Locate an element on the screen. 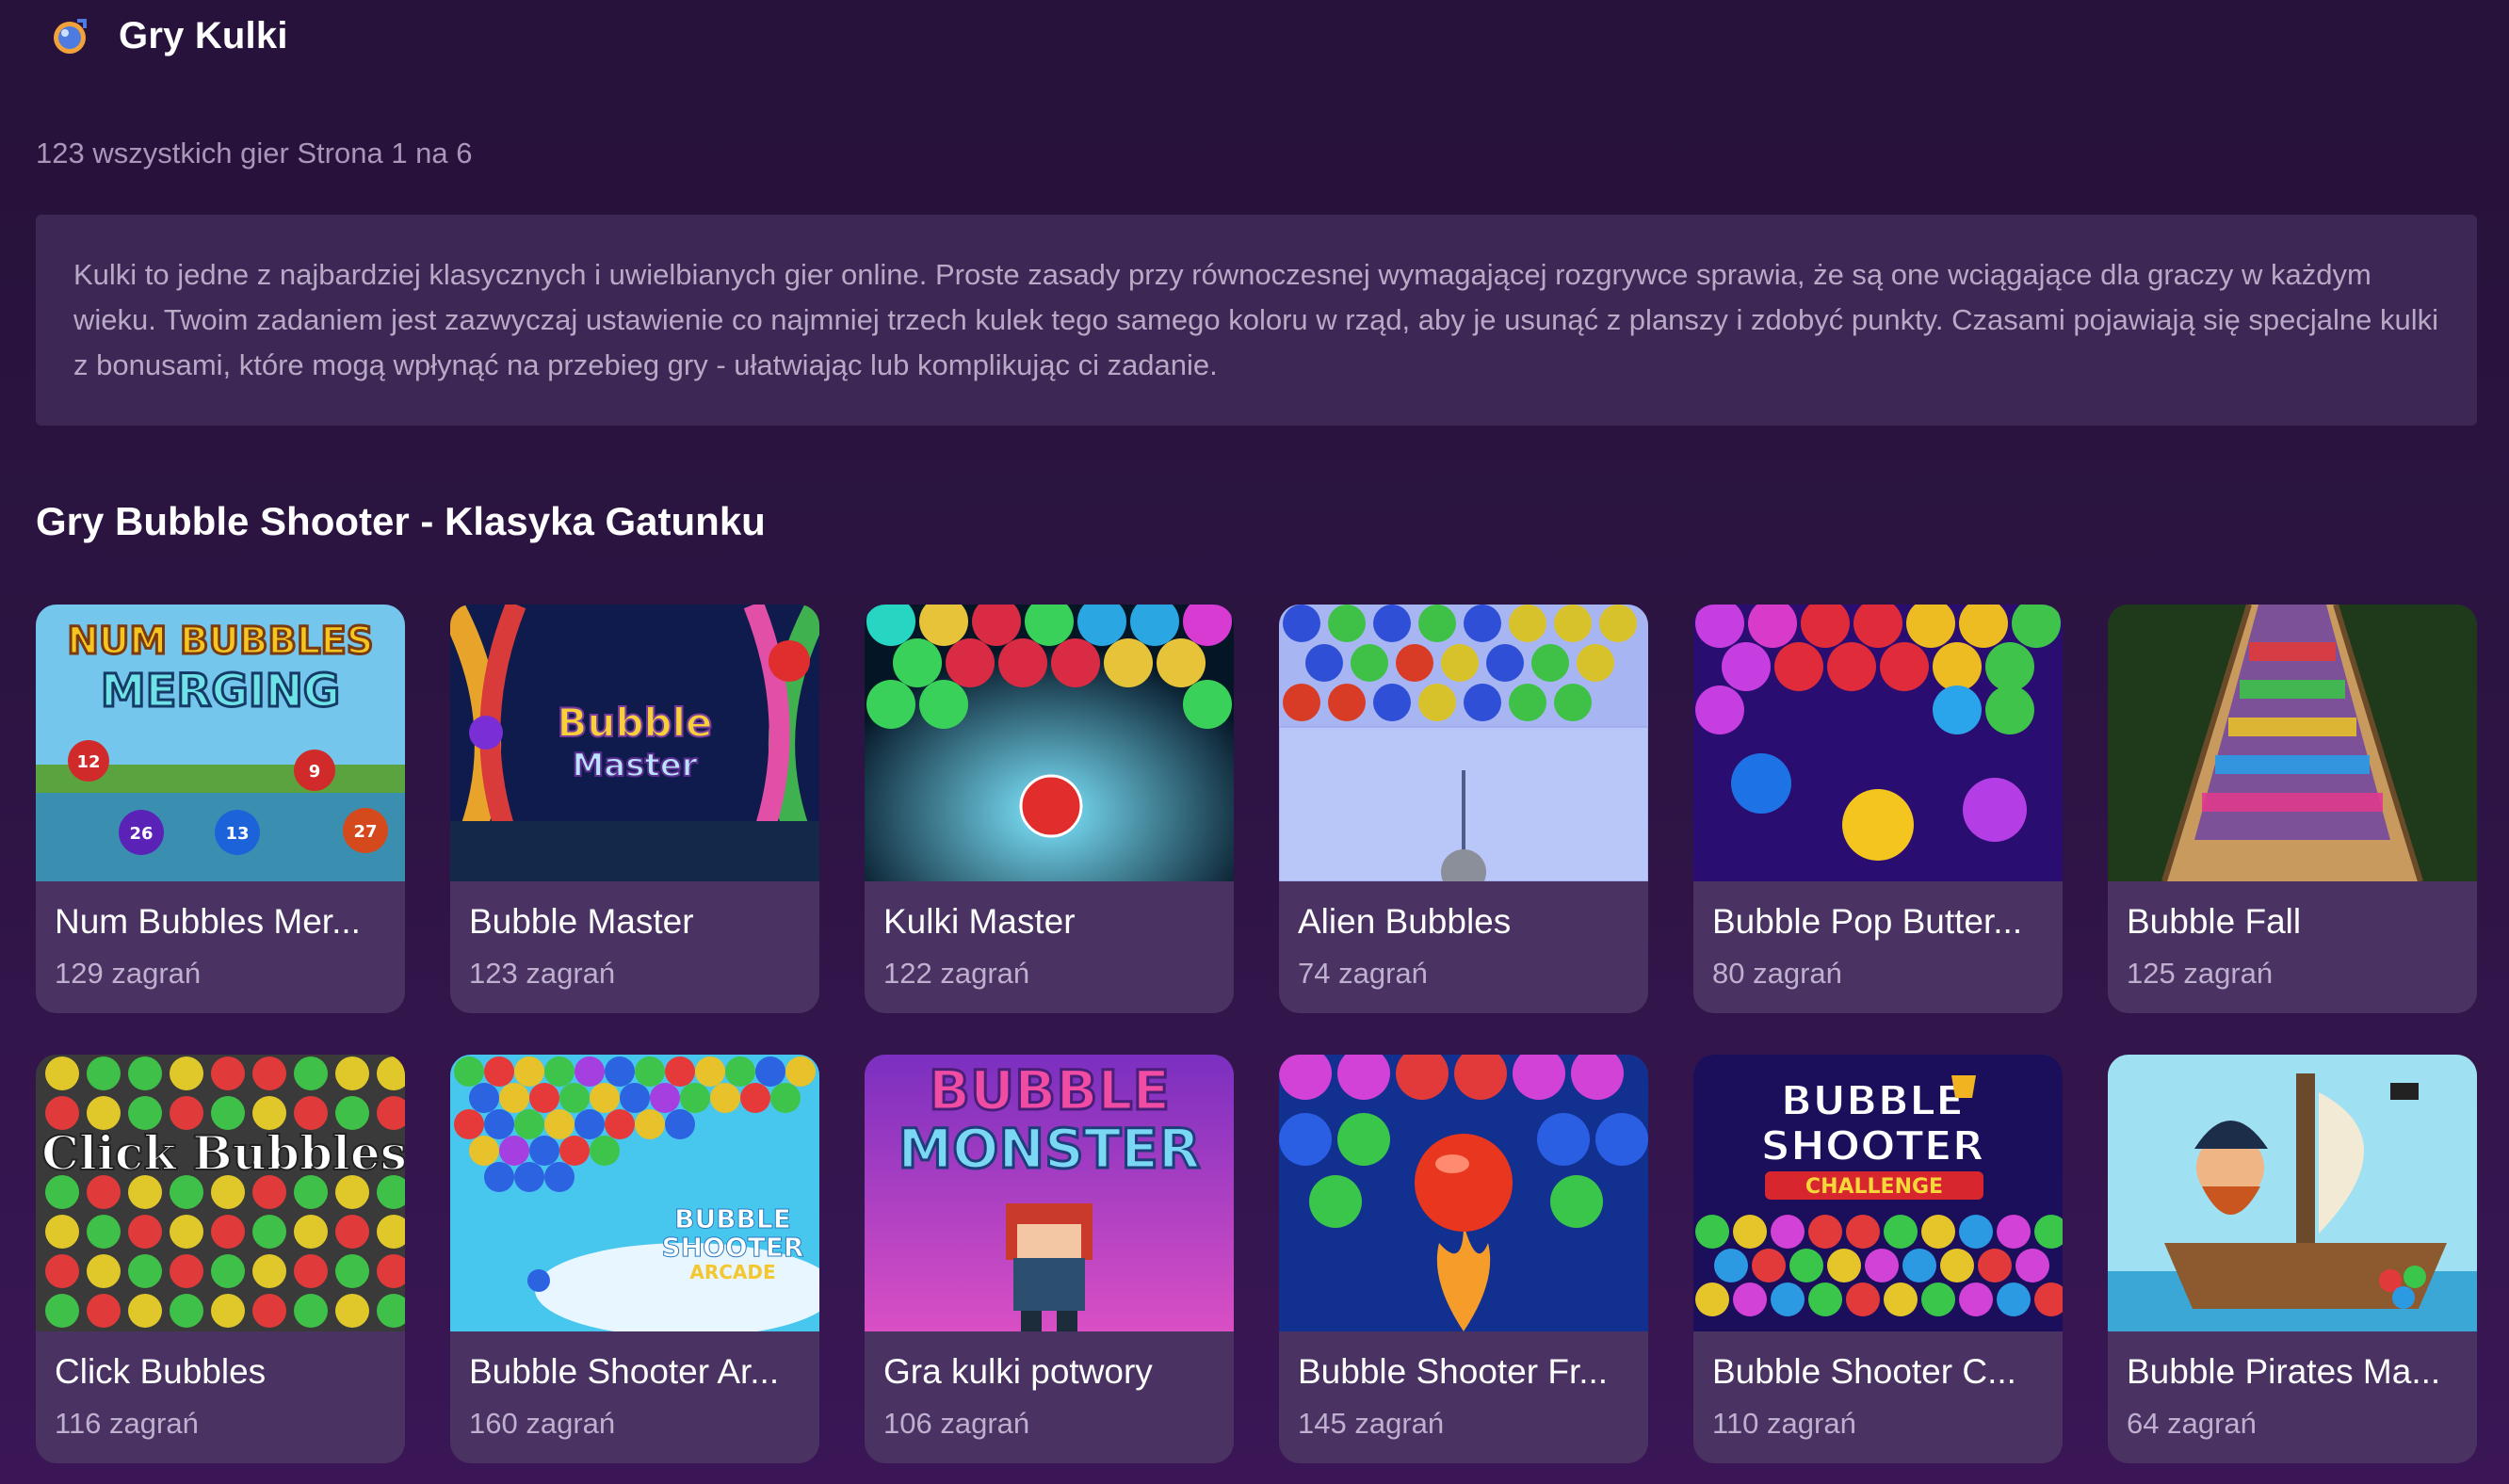  game-card: Bubble Shooter Fr... 145 zagrań is located at coordinates (1463, 1259).